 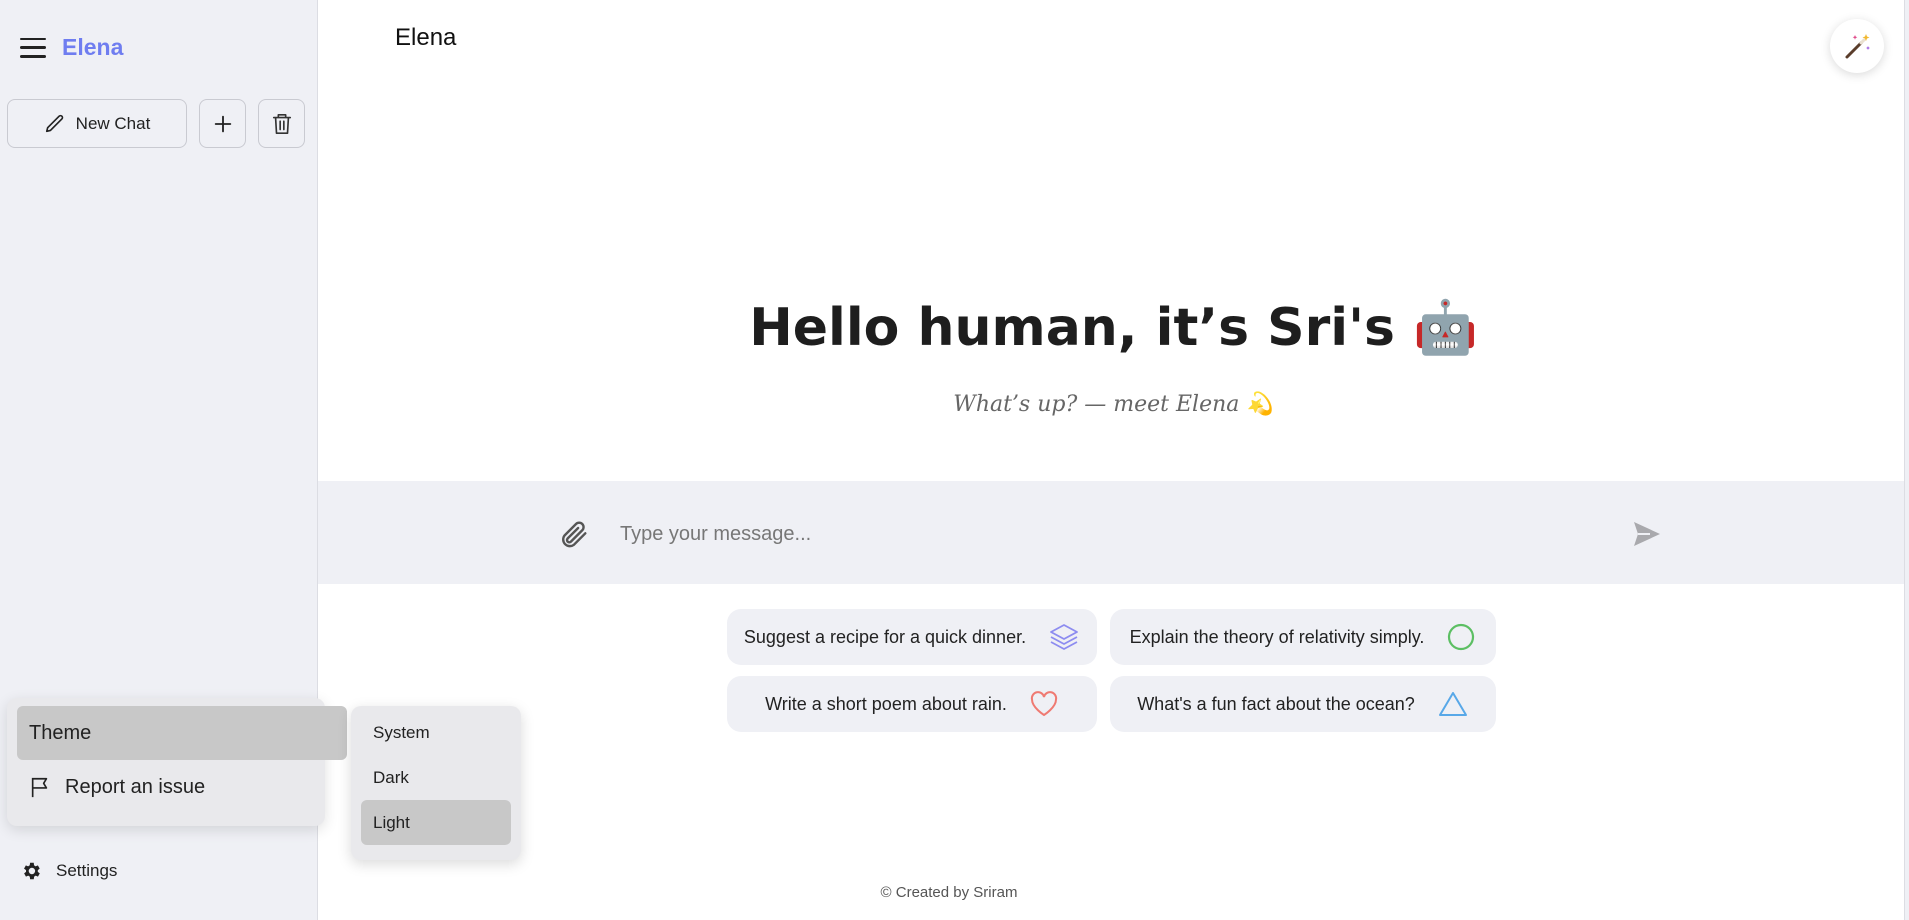 I want to click on paperclip-icon, so click(x=574, y=534).